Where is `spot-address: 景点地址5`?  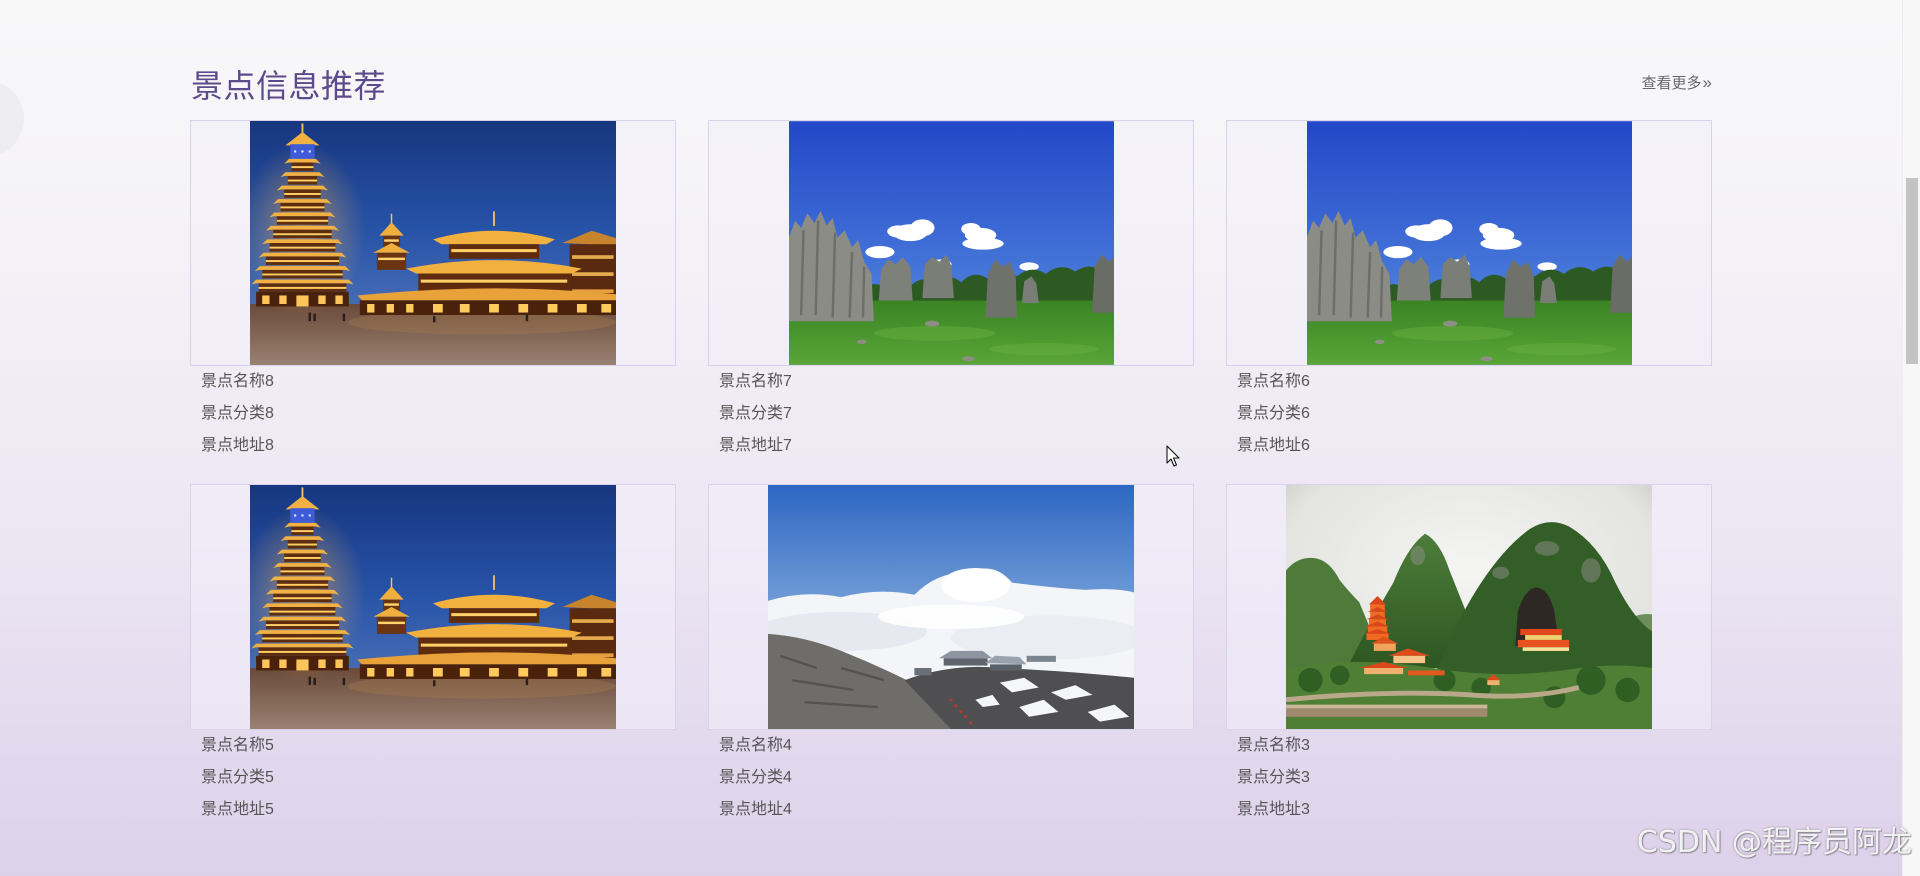 spot-address: 景点地址5 is located at coordinates (237, 809).